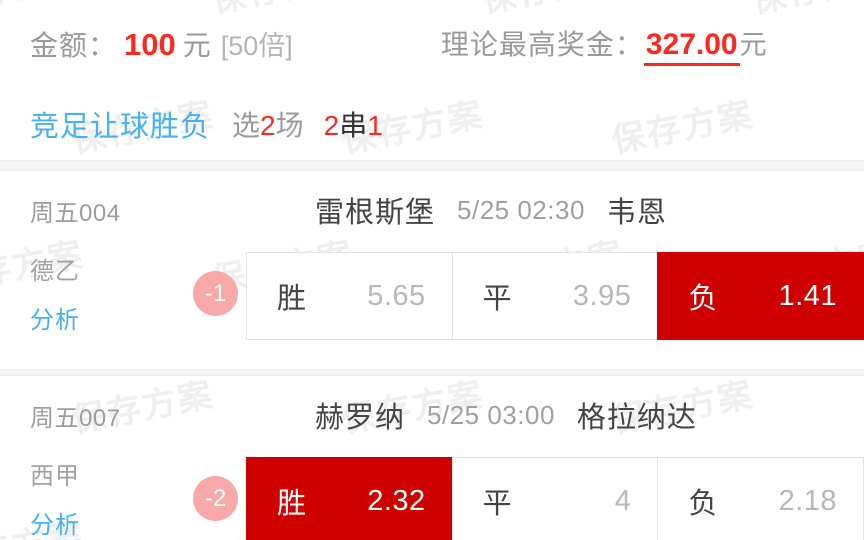 The height and width of the screenshot is (540, 864). What do you see at coordinates (215, 293) in the screenshot?
I see `handicap-badge: -1` at bounding box center [215, 293].